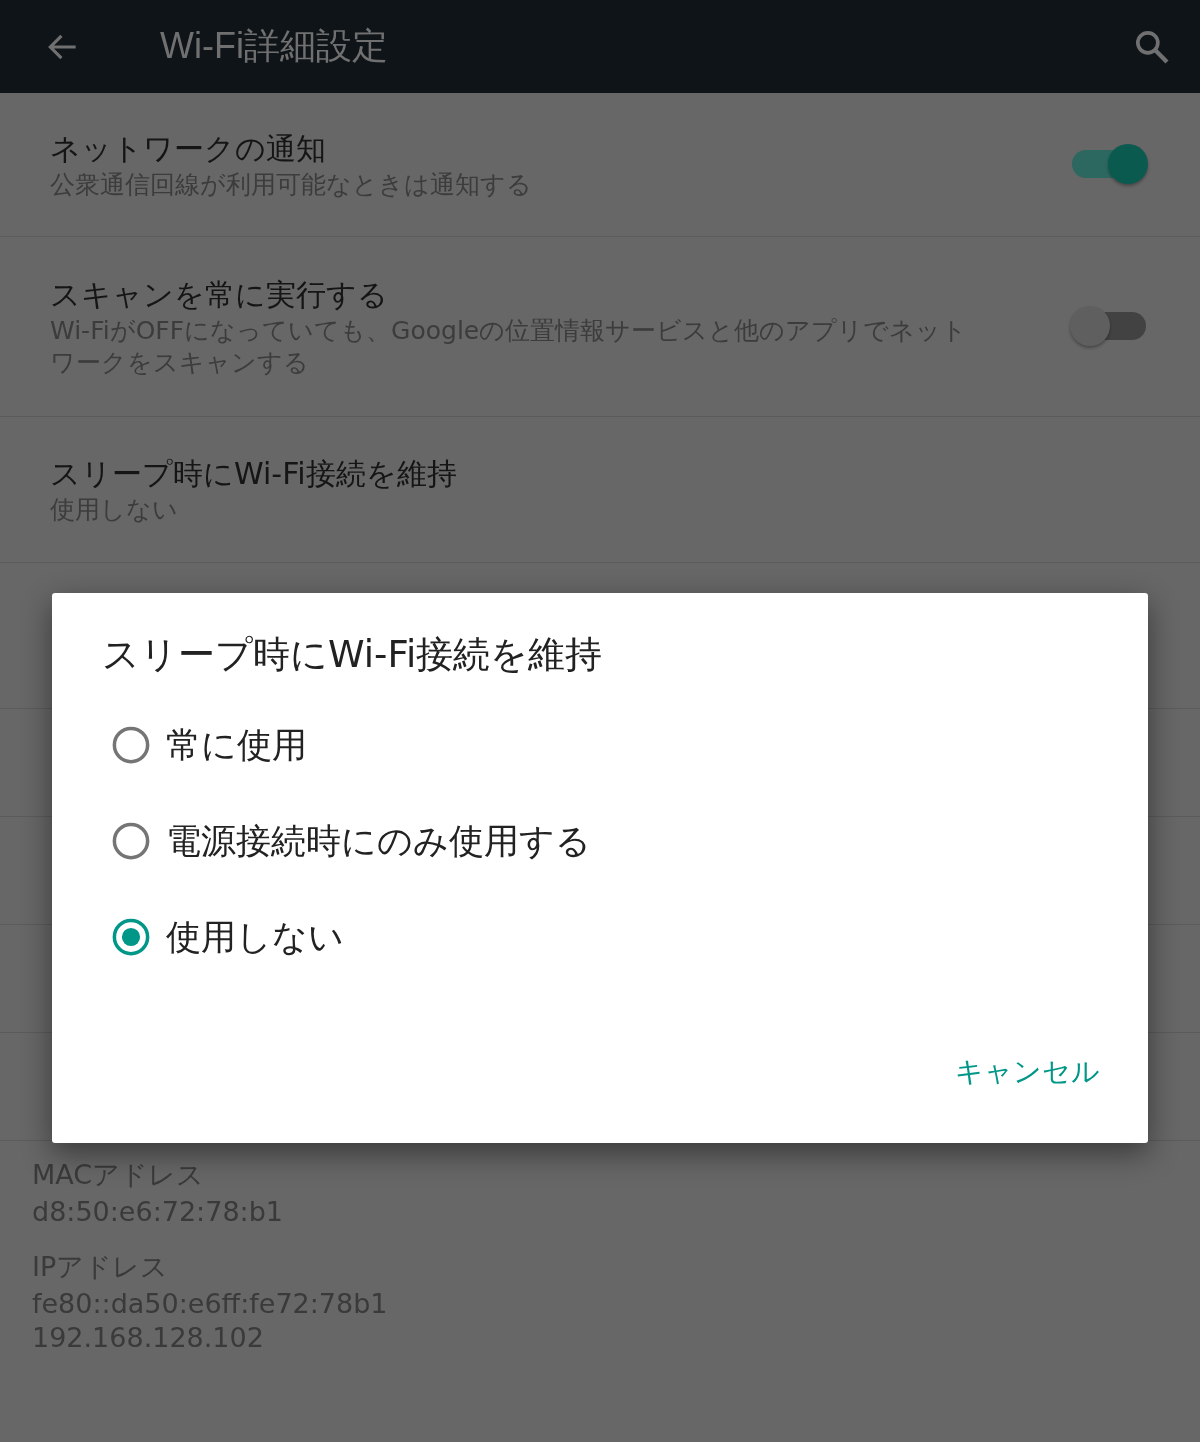 The image size is (1200, 1442). Describe the element at coordinates (255, 937) in the screenshot. I see `option-label: 使用しない` at that location.